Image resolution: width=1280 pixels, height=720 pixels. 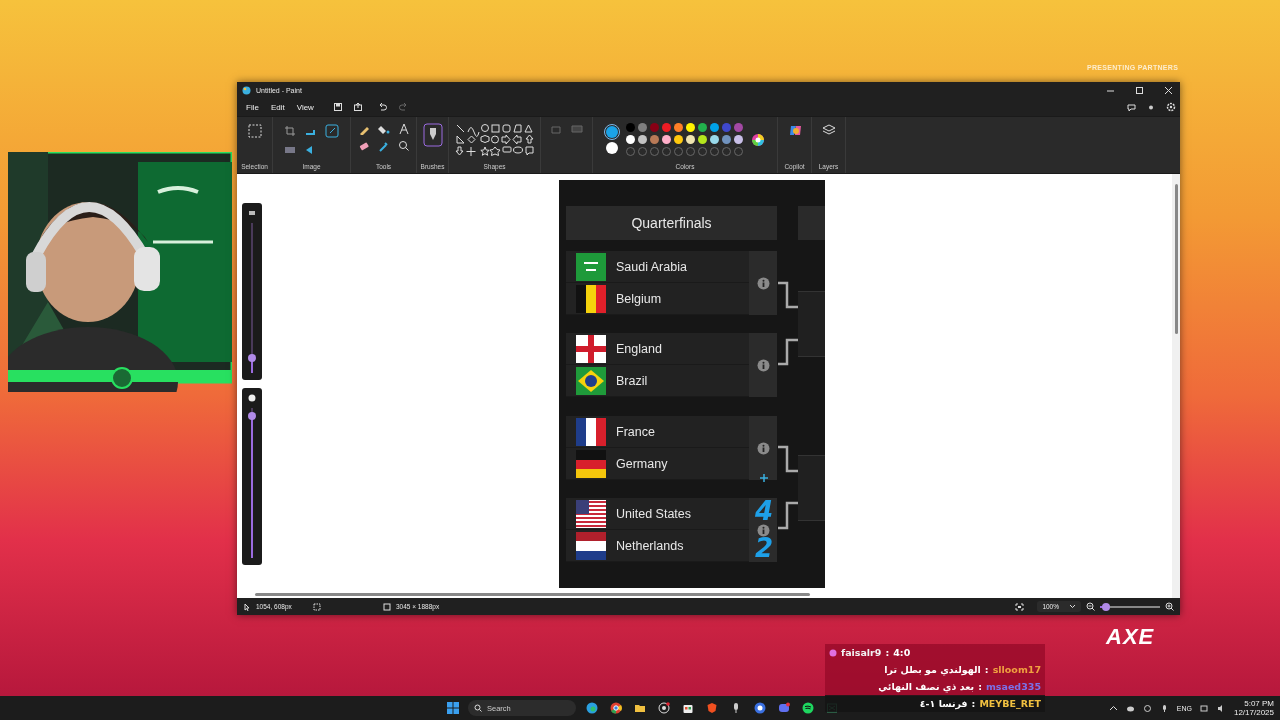 What do you see at coordinates (1016, 669) in the screenshot?
I see `chat-username: slloom17` at bounding box center [1016, 669].